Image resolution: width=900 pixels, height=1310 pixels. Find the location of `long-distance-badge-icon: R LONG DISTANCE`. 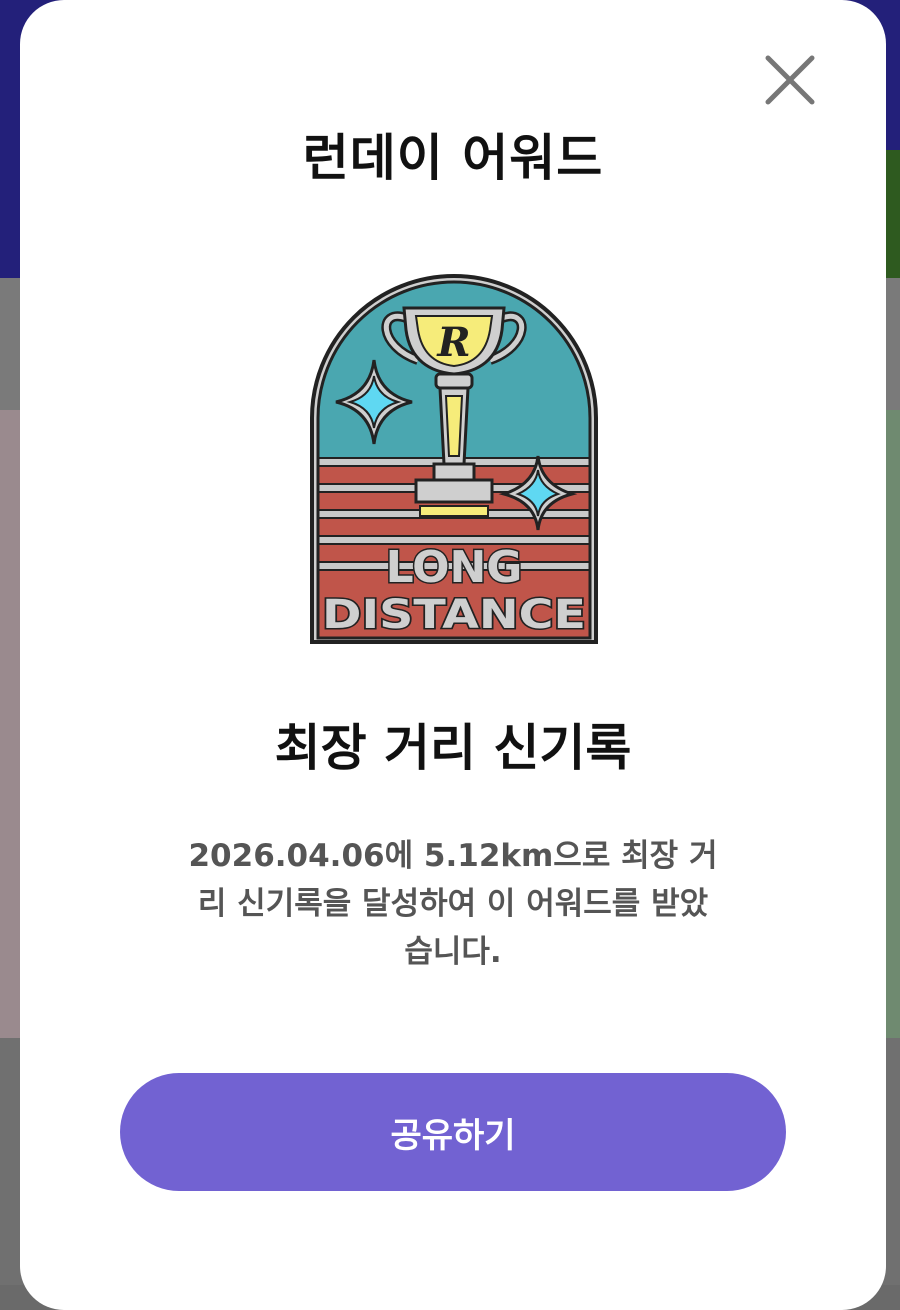

long-distance-badge-icon: R LONG DISTANCE is located at coordinates (454, 456).